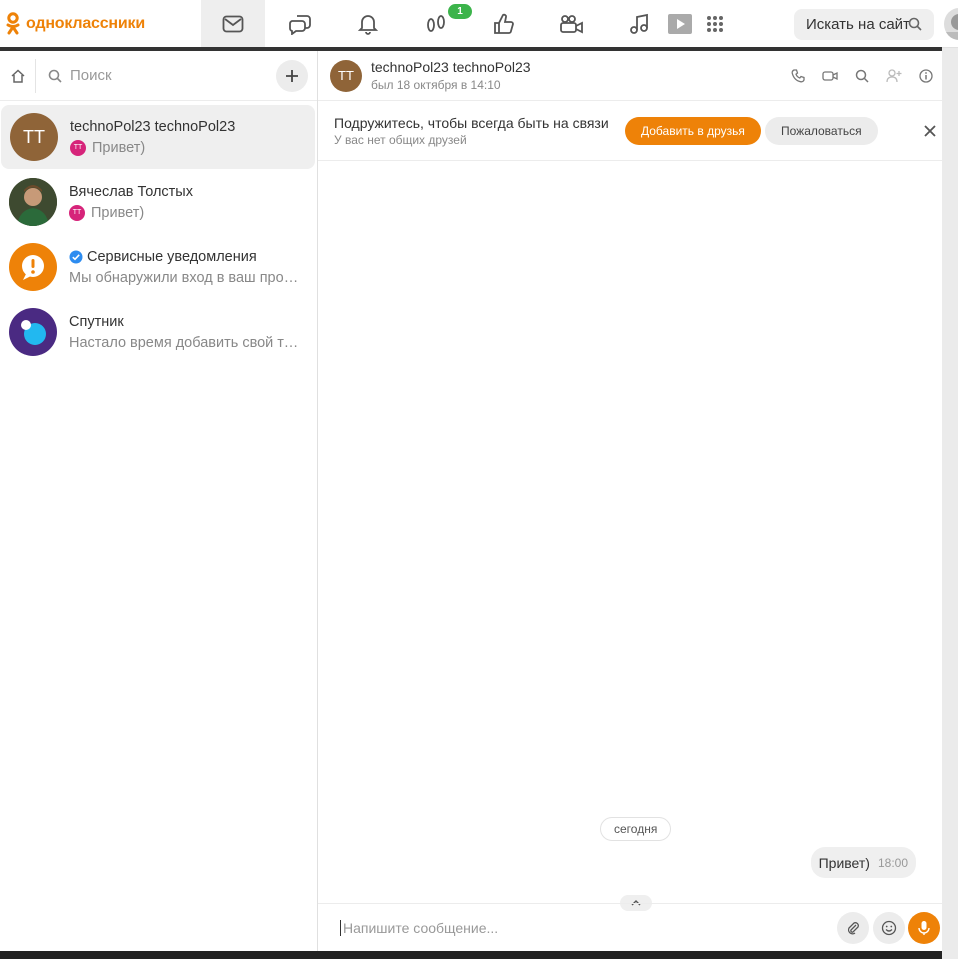 This screenshot has width=958, height=959. Describe the element at coordinates (96, 321) in the screenshot. I see `chat-name: Спутник` at that location.